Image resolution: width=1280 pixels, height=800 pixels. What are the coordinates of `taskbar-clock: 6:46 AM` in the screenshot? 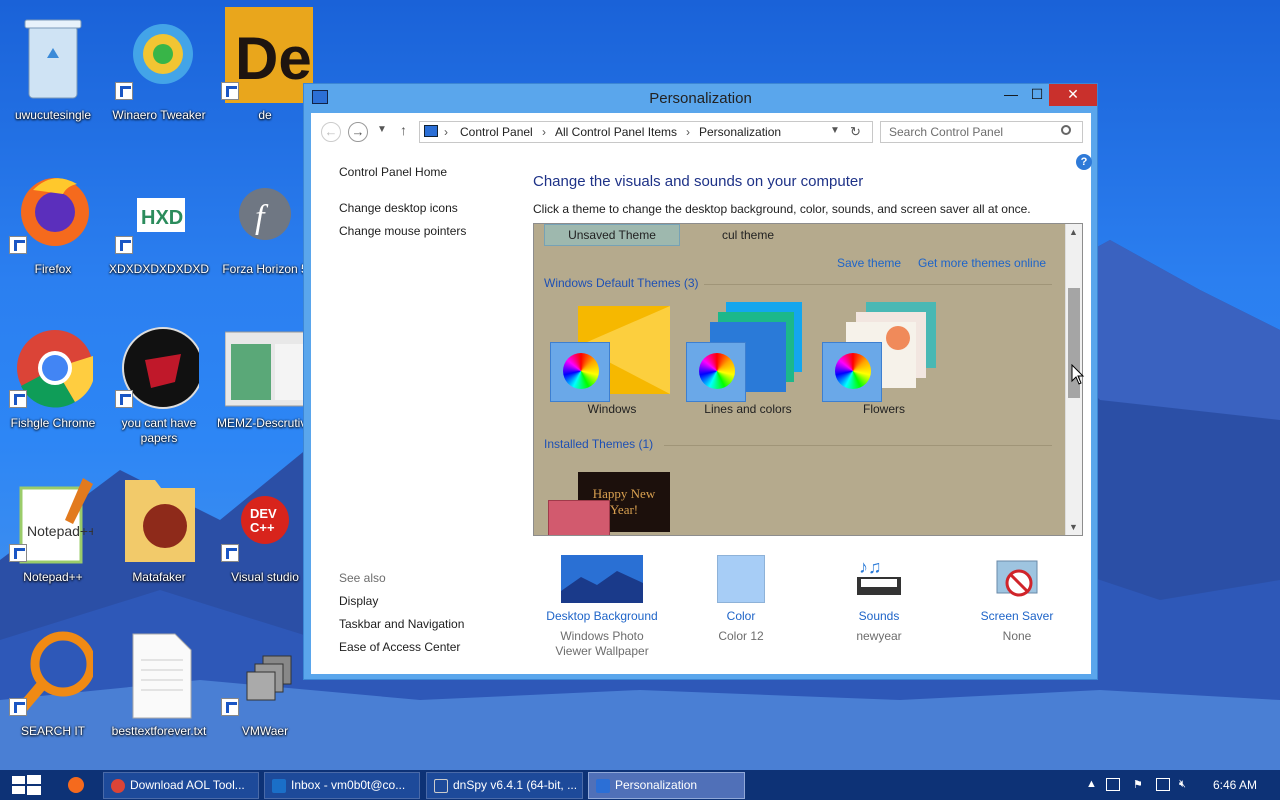 It's located at (1235, 785).